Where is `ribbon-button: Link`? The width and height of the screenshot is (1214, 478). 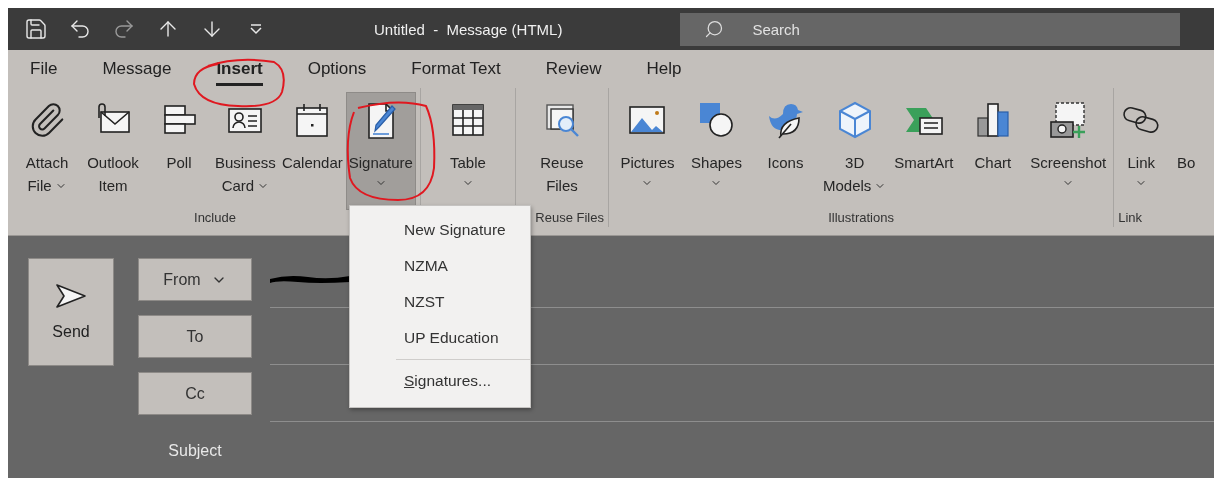 ribbon-button: Link is located at coordinates (1141, 151).